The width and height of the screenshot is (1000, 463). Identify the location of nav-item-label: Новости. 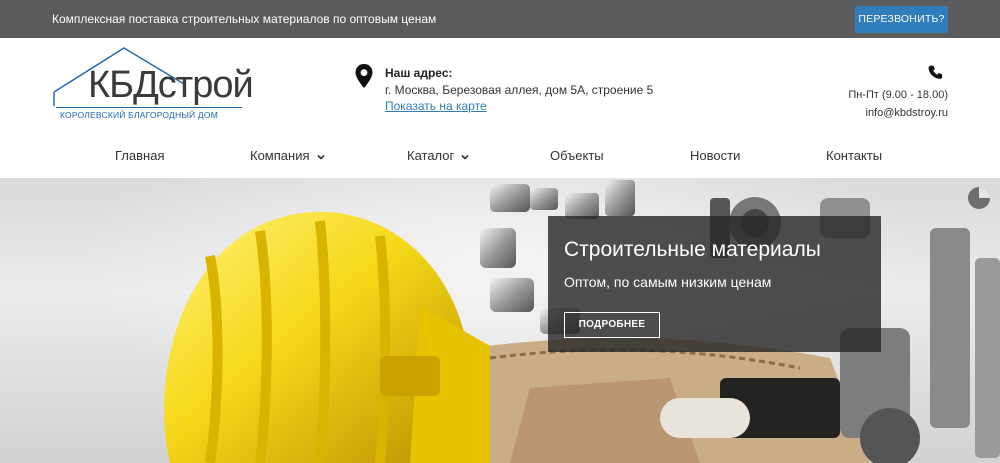
(715, 155).